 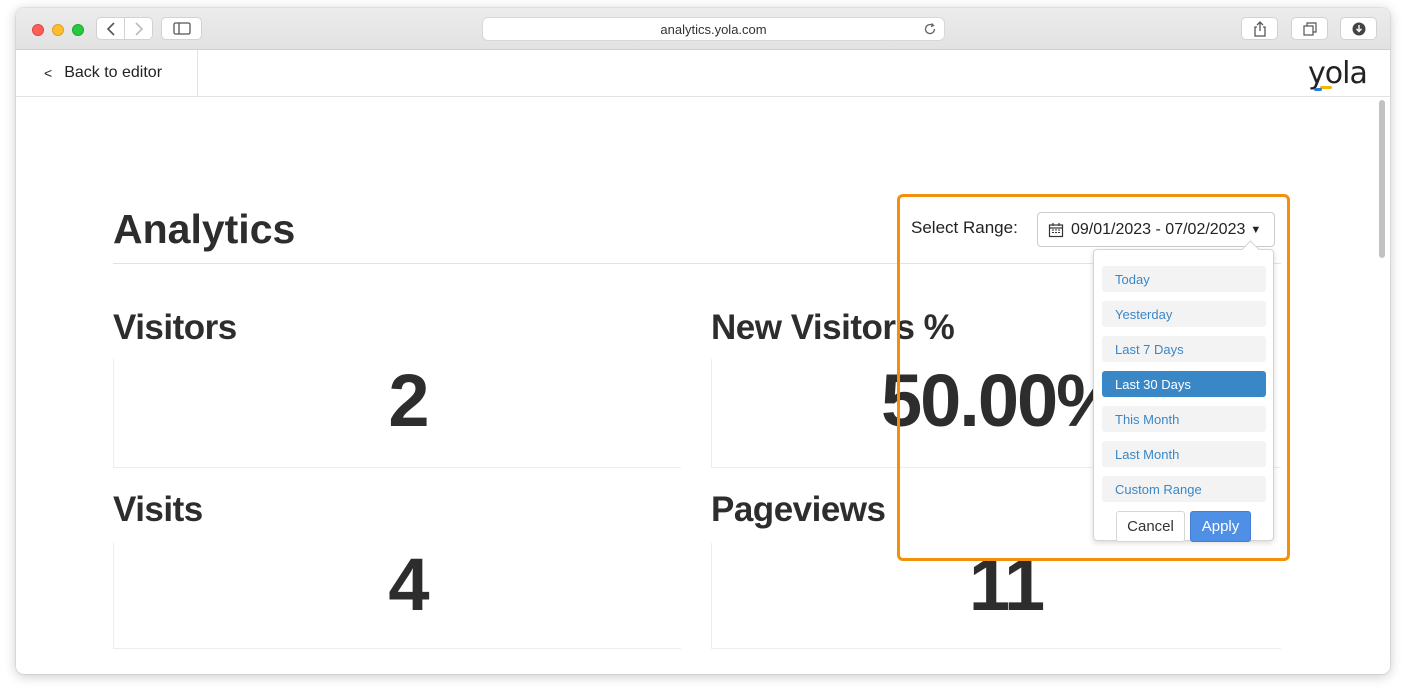 What do you see at coordinates (1382, 179) in the screenshot?
I see `page-scrollbar` at bounding box center [1382, 179].